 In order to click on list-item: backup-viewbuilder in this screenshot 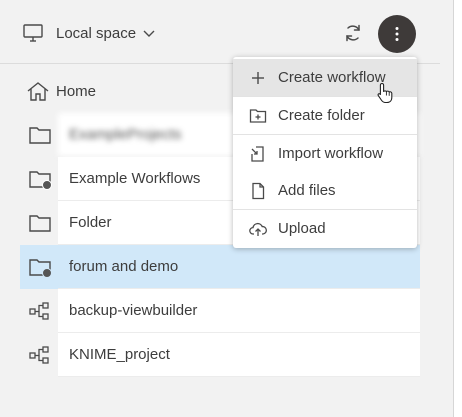, I will do `click(220, 311)`.